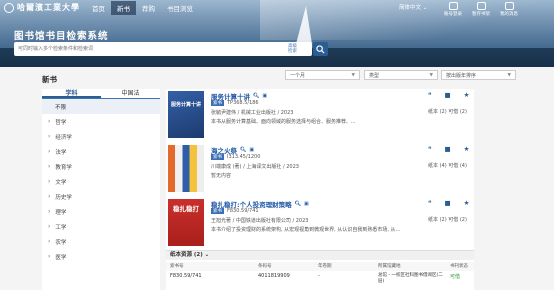 The height and width of the screenshot is (290, 554). Describe the element at coordinates (186, 276) in the screenshot. I see `cell-call-number: F830.59/741` at that location.